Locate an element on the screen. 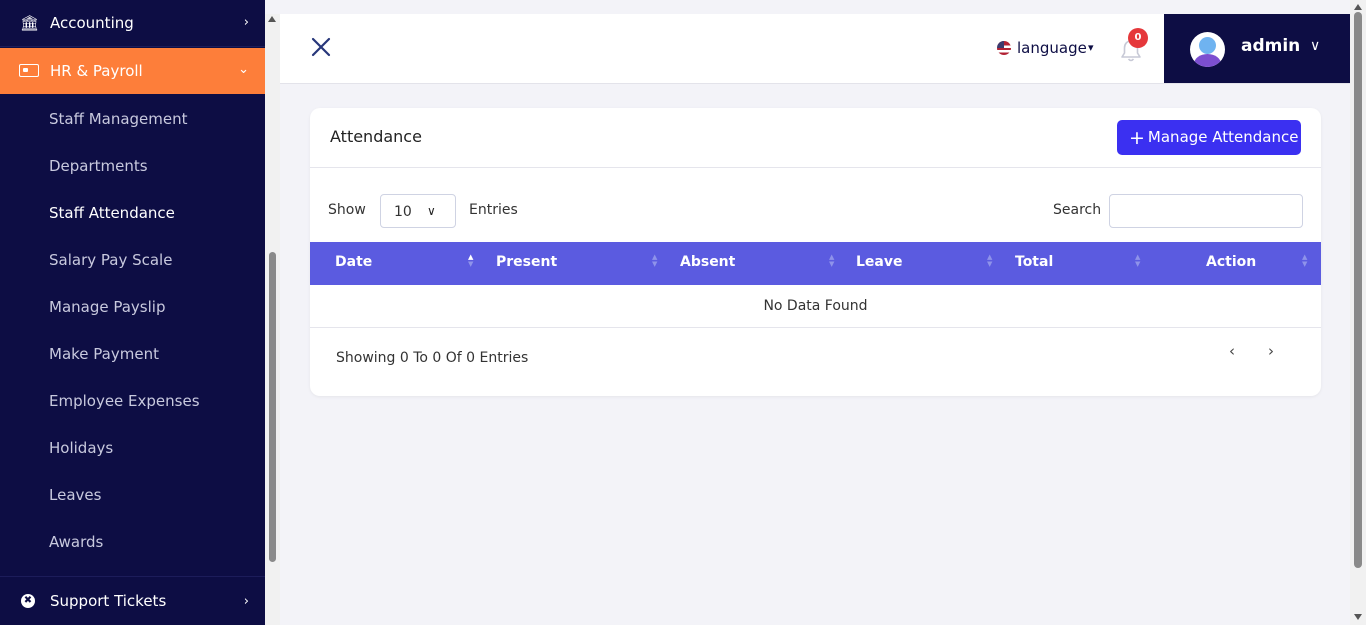 The image size is (1366, 625). sidebar-item-accounting: 🏛︎ Accounting › is located at coordinates (132, 23).